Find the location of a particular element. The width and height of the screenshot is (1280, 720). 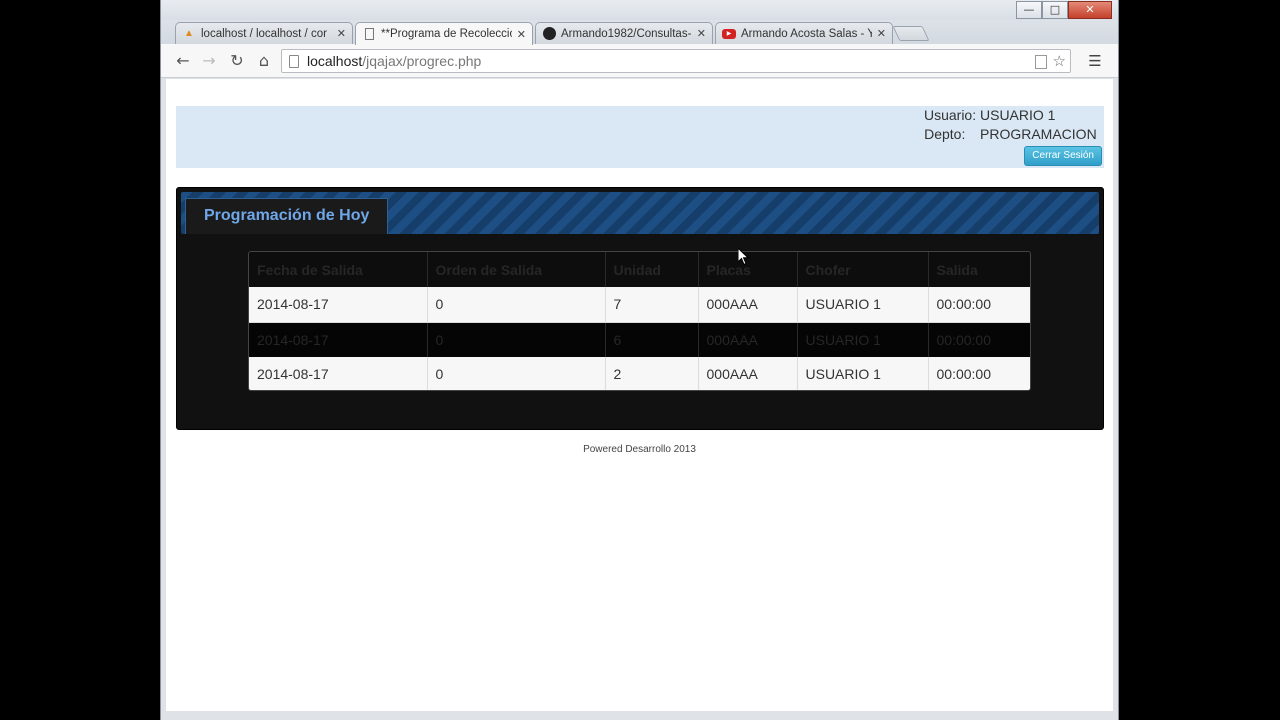

forward-arrow-icon: → is located at coordinates (209, 61).